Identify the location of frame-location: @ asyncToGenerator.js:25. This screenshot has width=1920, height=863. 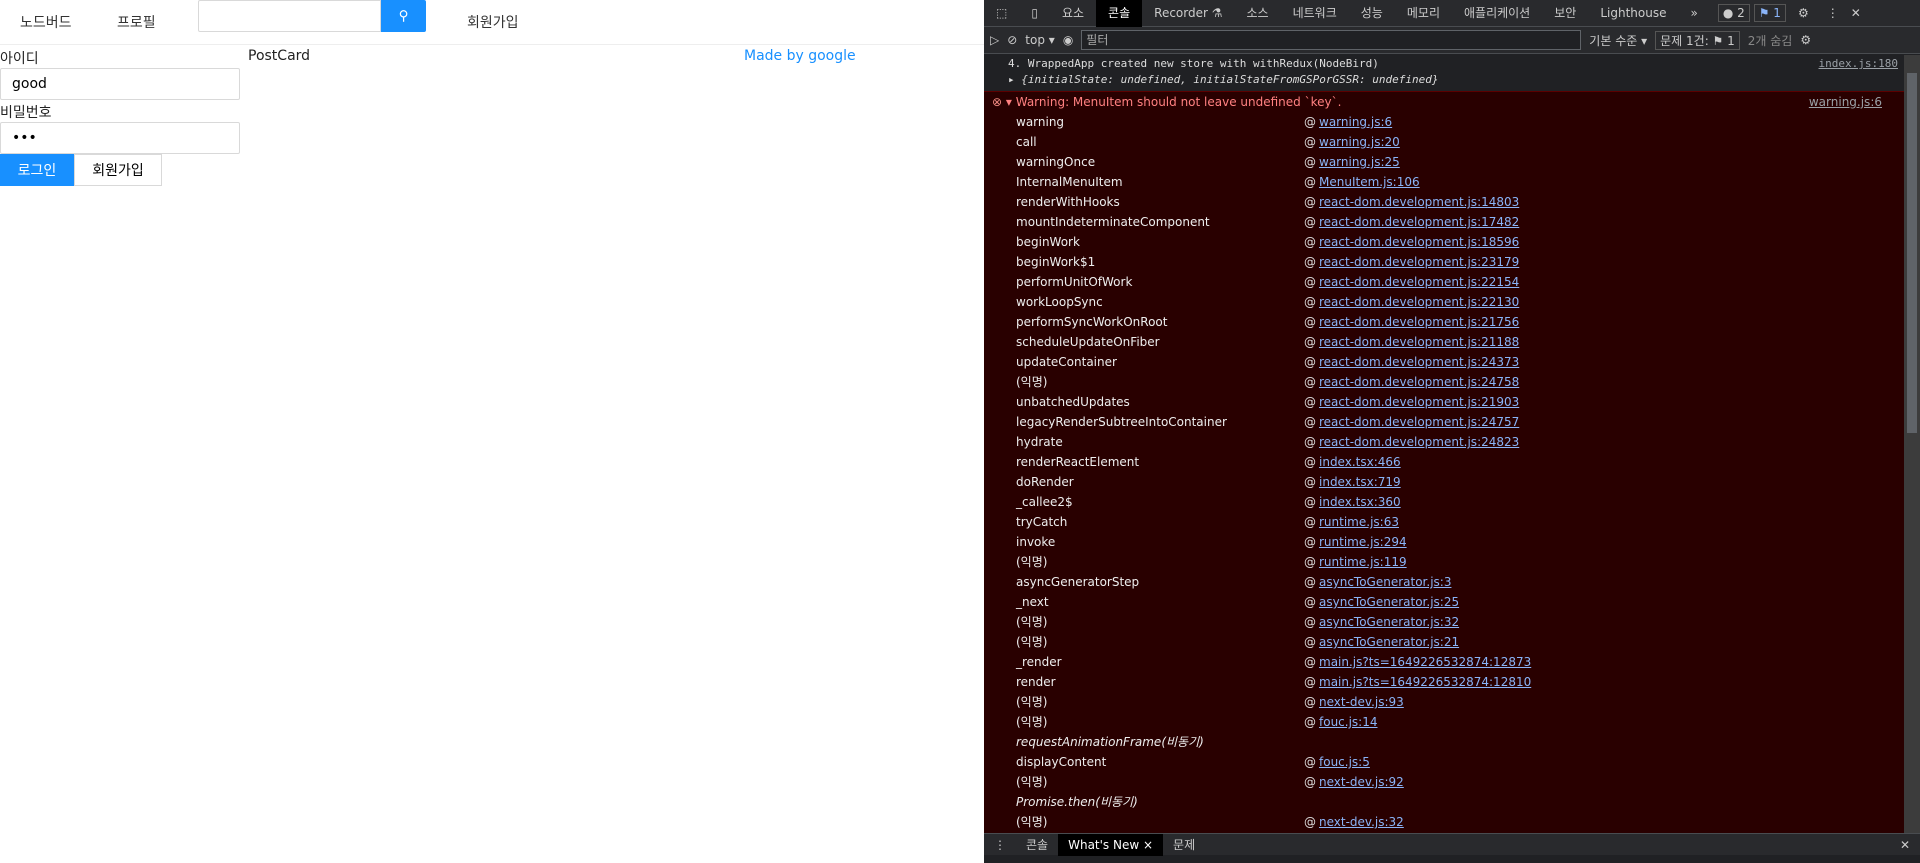
(1382, 602).